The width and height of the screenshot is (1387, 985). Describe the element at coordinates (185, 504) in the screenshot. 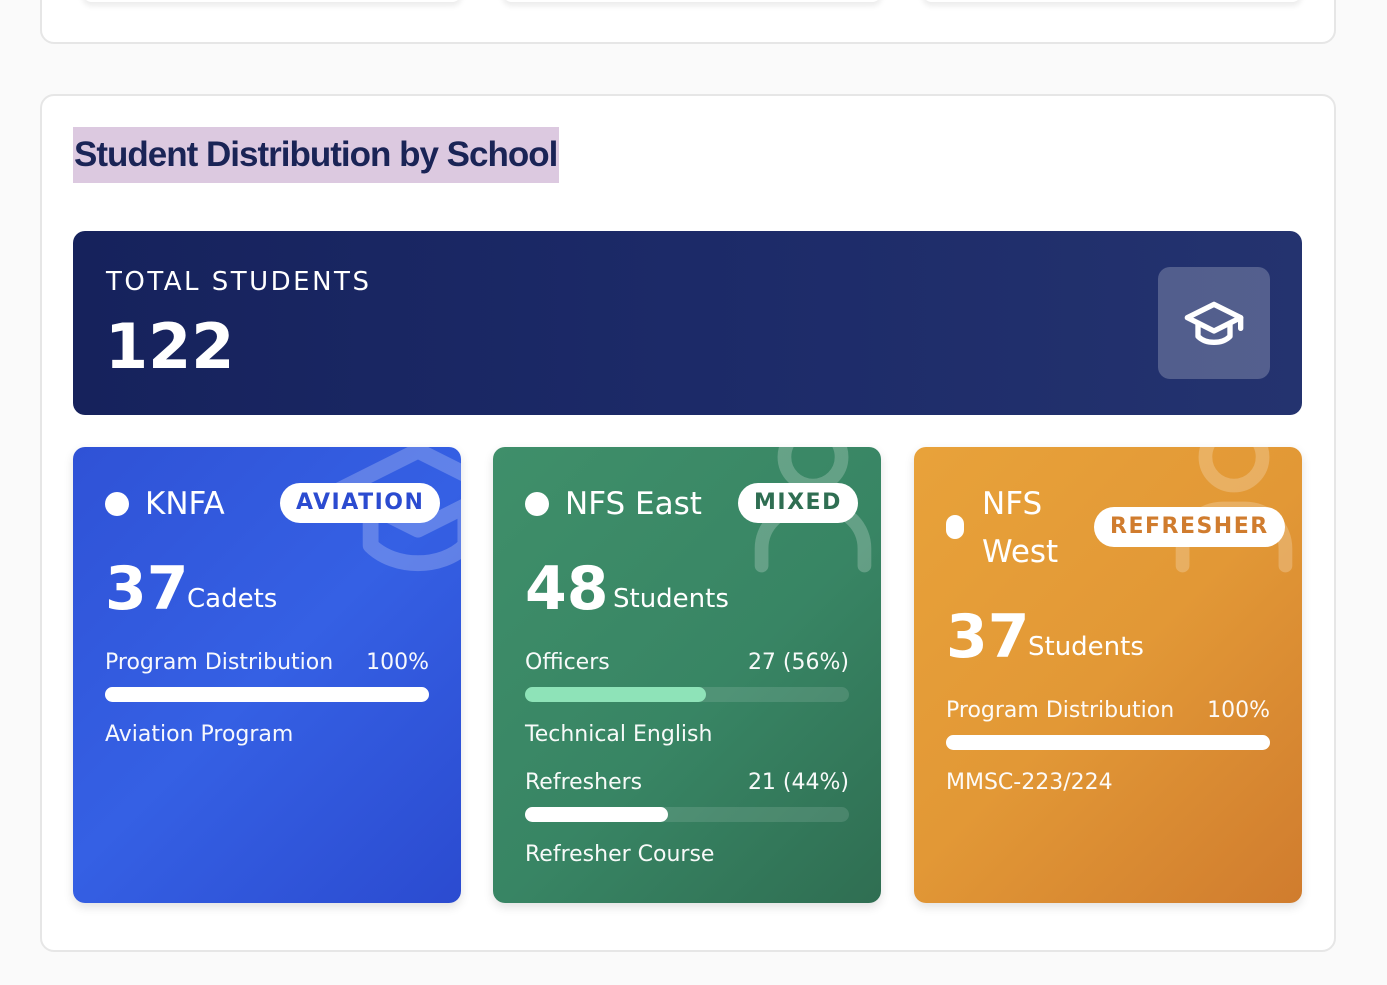

I see `school-name: KNFA` at that location.